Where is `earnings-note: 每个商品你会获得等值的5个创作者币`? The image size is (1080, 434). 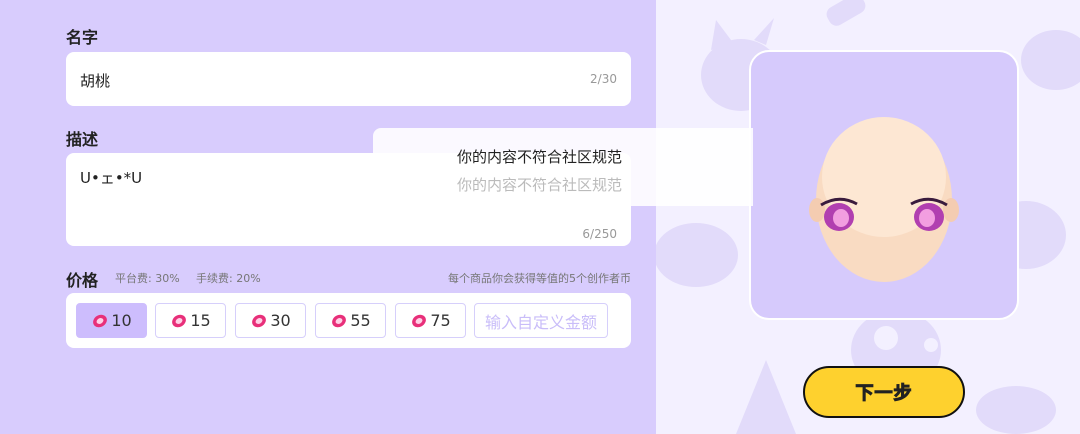
earnings-note: 每个商品你会获得等值的5个创作者币 is located at coordinates (539, 278).